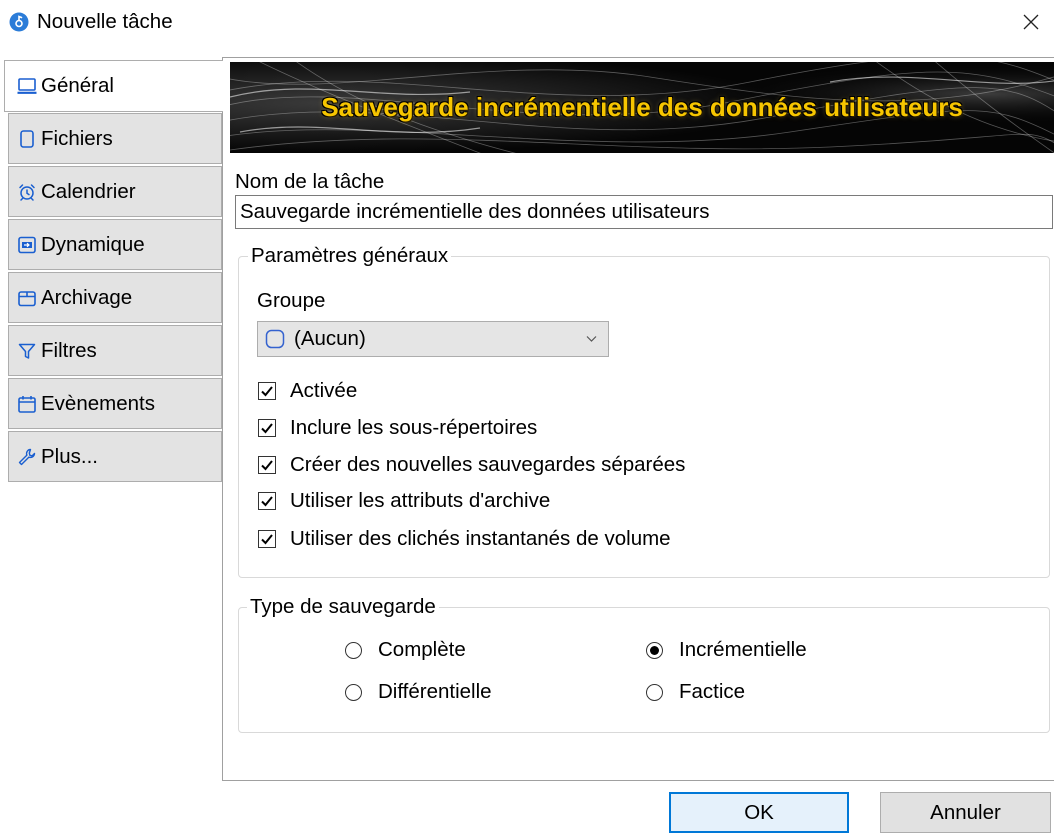 The width and height of the screenshot is (1054, 840). I want to click on archive-attributes-checkbox, so click(267, 500).